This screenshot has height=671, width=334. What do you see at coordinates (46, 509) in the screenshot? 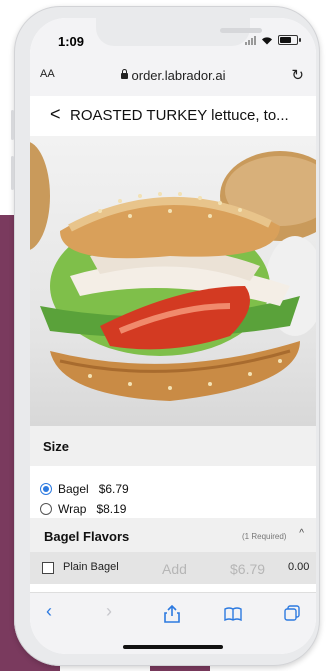
I see `radio-button` at bounding box center [46, 509].